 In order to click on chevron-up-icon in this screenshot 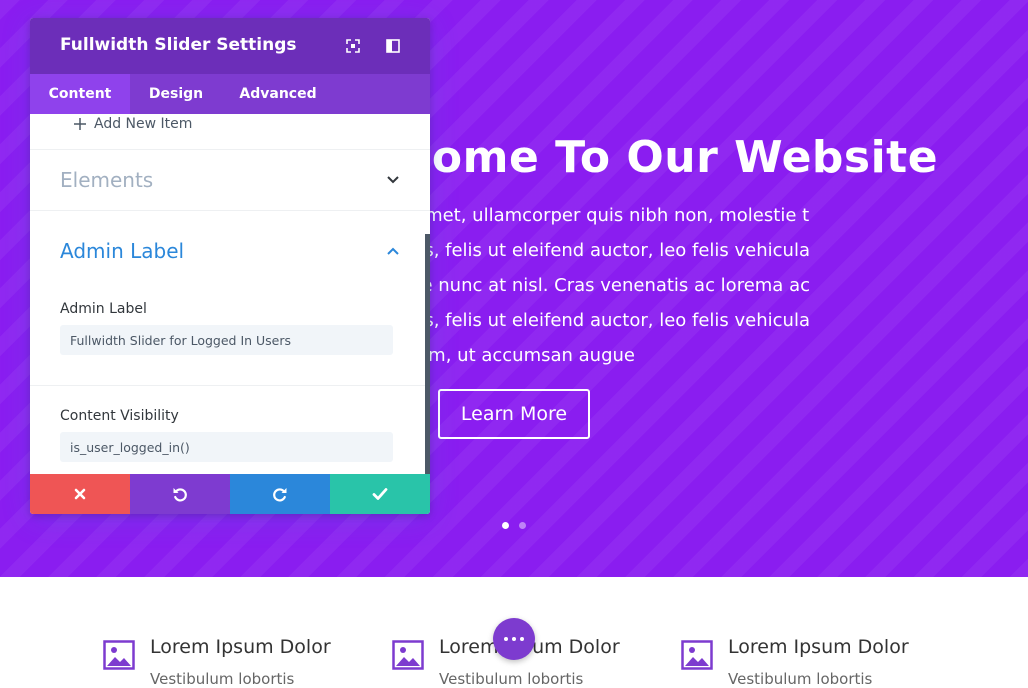, I will do `click(393, 251)`.